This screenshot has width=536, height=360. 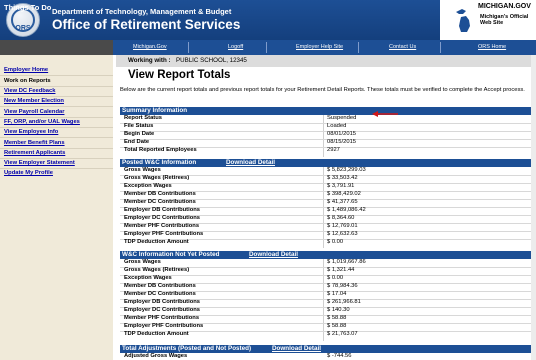 I want to click on posted-row-label: Gross Wages (Retirees), so click(x=157, y=178).